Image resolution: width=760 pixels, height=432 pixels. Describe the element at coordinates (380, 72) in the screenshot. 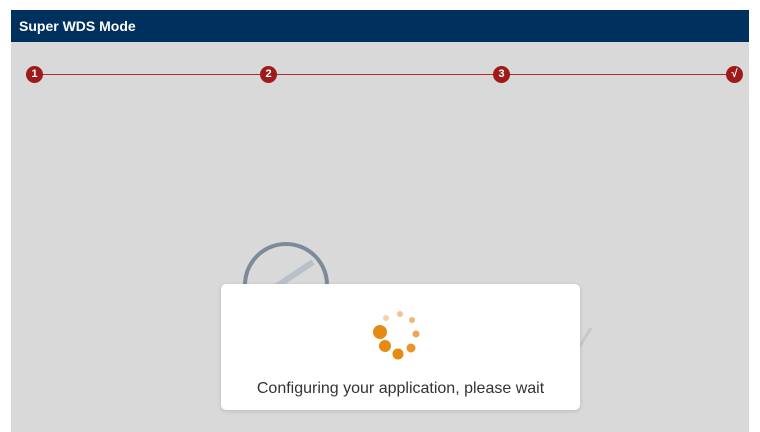

I see `wizard-stepper: 1 2 3 √` at that location.